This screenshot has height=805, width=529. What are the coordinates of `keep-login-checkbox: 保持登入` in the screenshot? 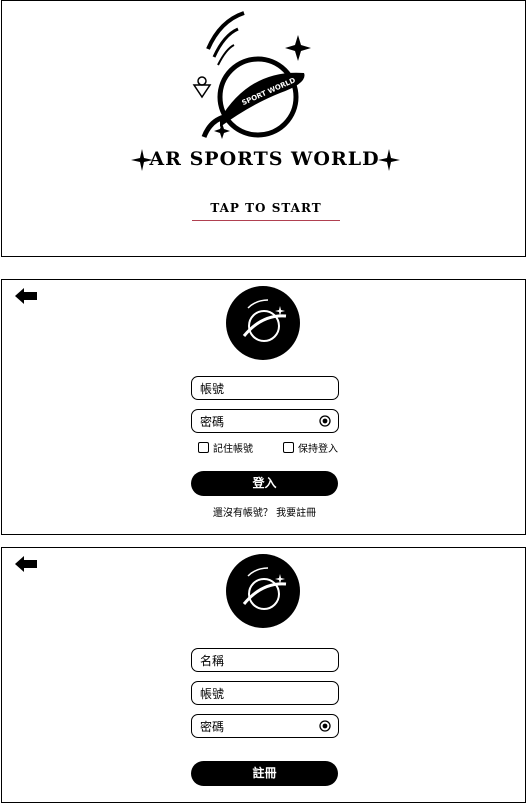 It's located at (310, 447).